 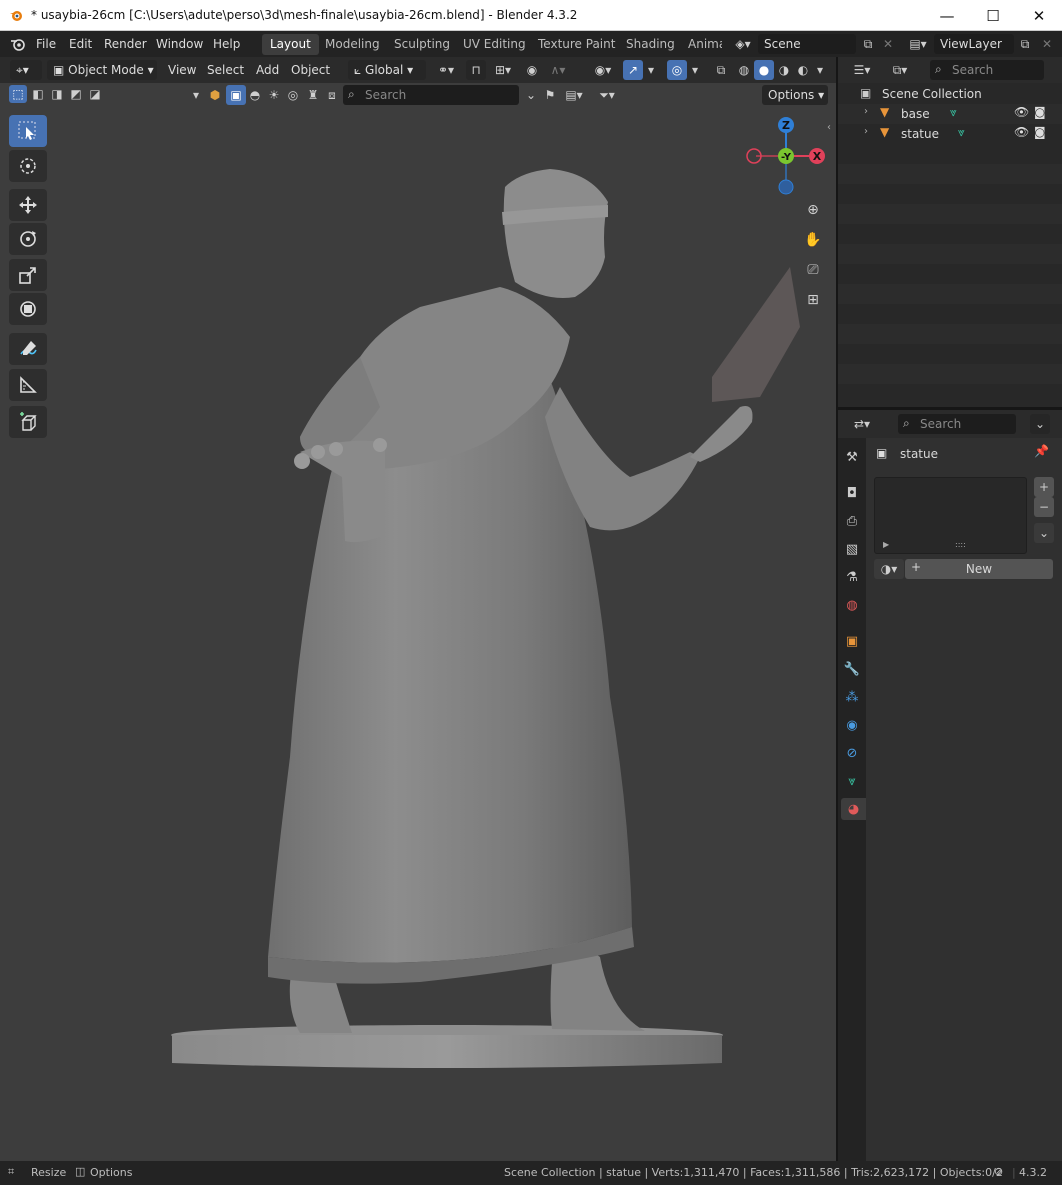 I want to click on select-new-icon: ⬚, so click(x=18, y=94).